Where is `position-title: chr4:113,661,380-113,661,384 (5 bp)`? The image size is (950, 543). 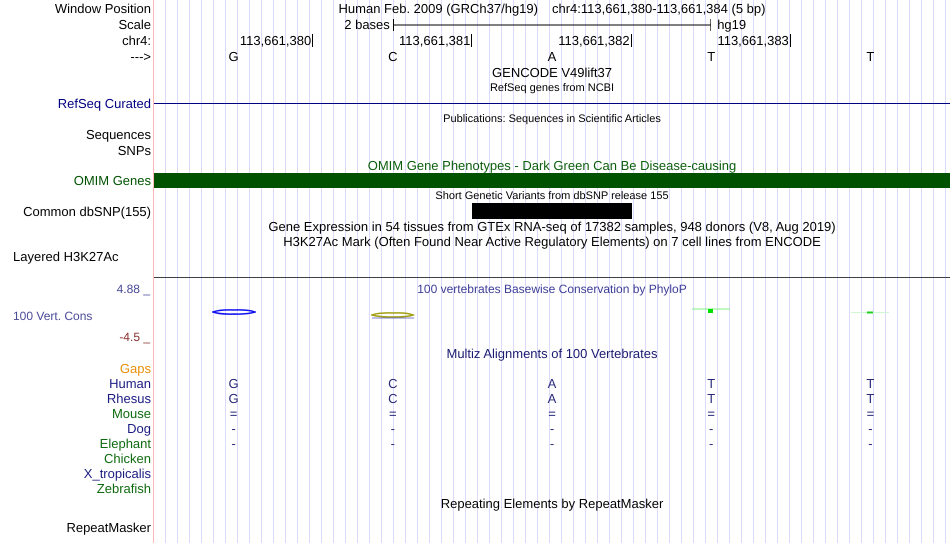 position-title: chr4:113,661,380-113,661,384 (5 bp) is located at coordinates (659, 8).